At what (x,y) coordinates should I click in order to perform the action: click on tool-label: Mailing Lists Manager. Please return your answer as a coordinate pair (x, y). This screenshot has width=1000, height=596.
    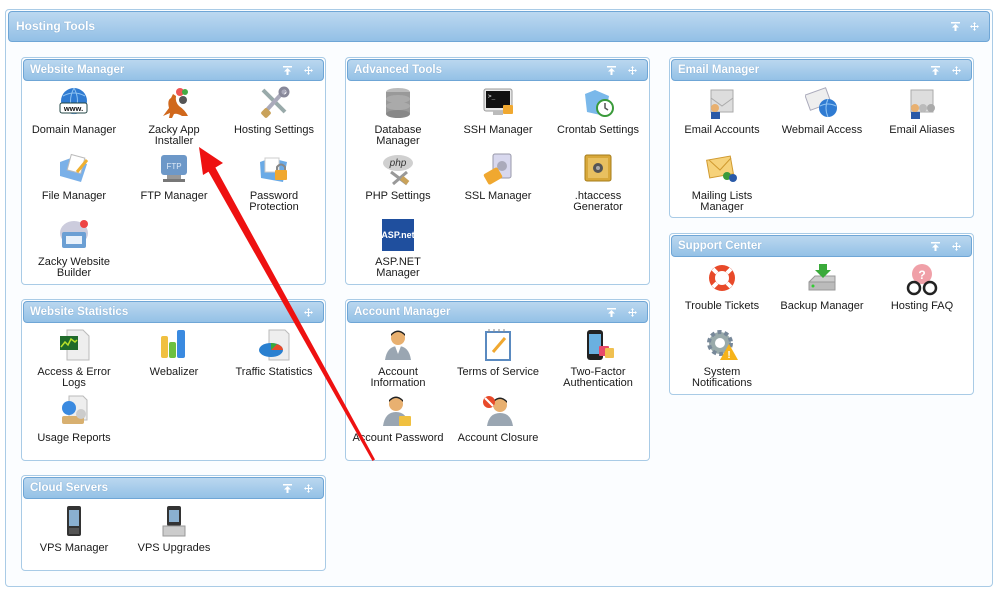
    Looking at the image, I should click on (722, 201).